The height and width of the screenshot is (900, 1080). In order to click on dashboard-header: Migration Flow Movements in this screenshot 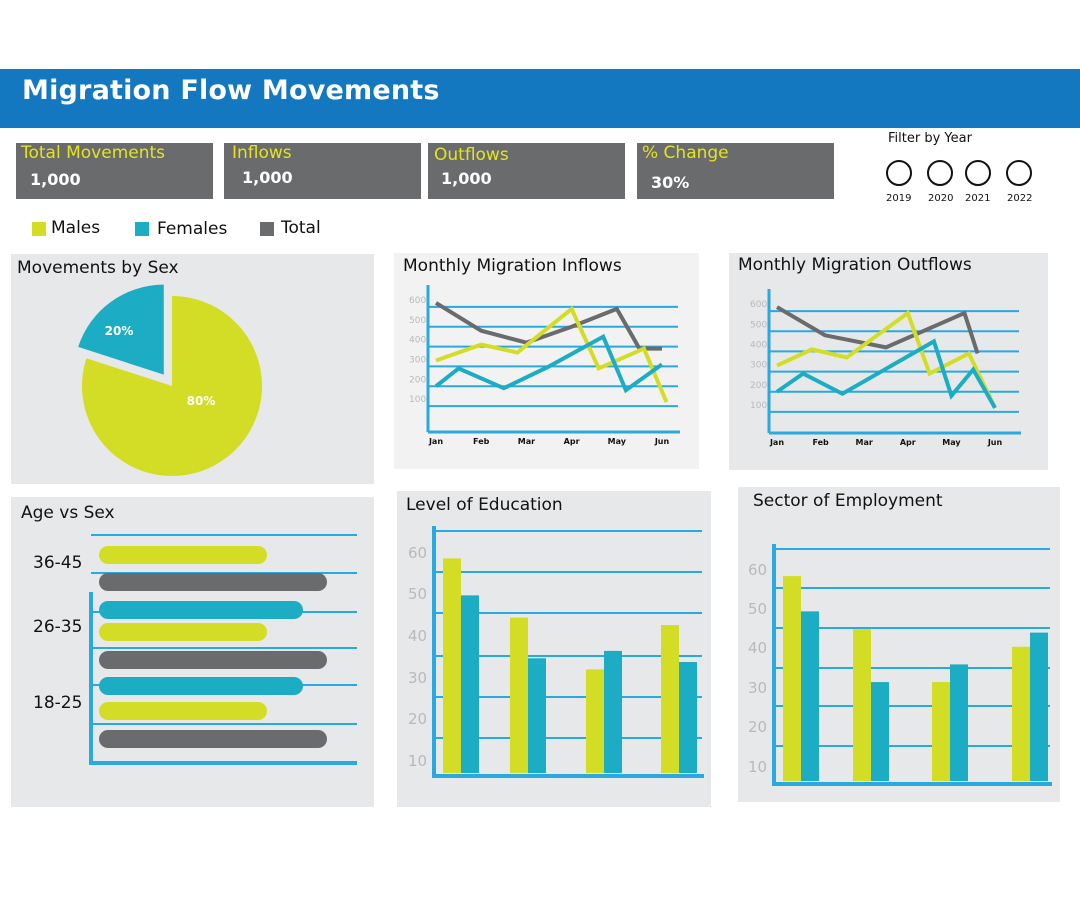, I will do `click(540, 98)`.